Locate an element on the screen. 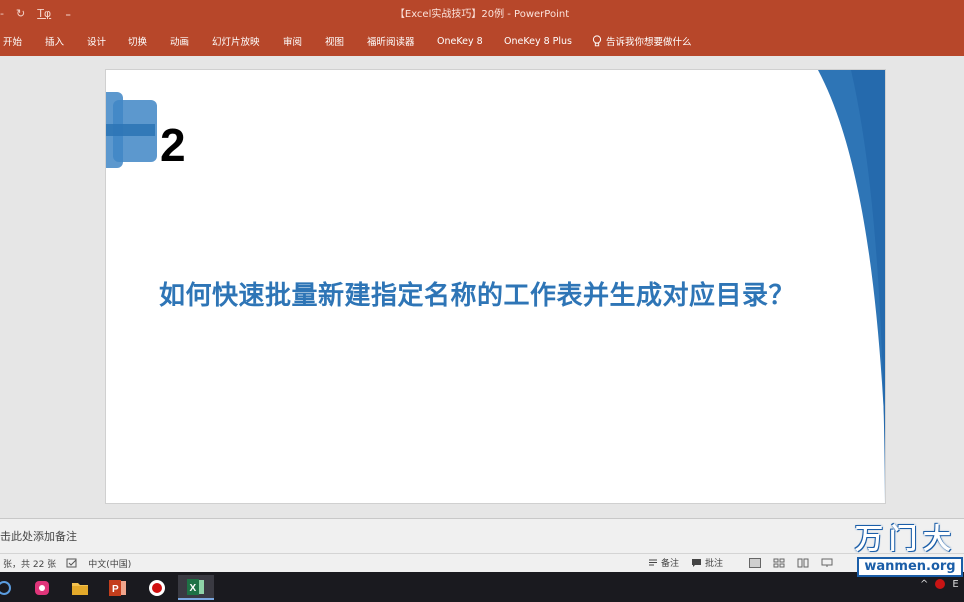  slide-headline: 如何快速批量新建指定名称的工作表并生成对应目录？ is located at coordinates (477, 293).